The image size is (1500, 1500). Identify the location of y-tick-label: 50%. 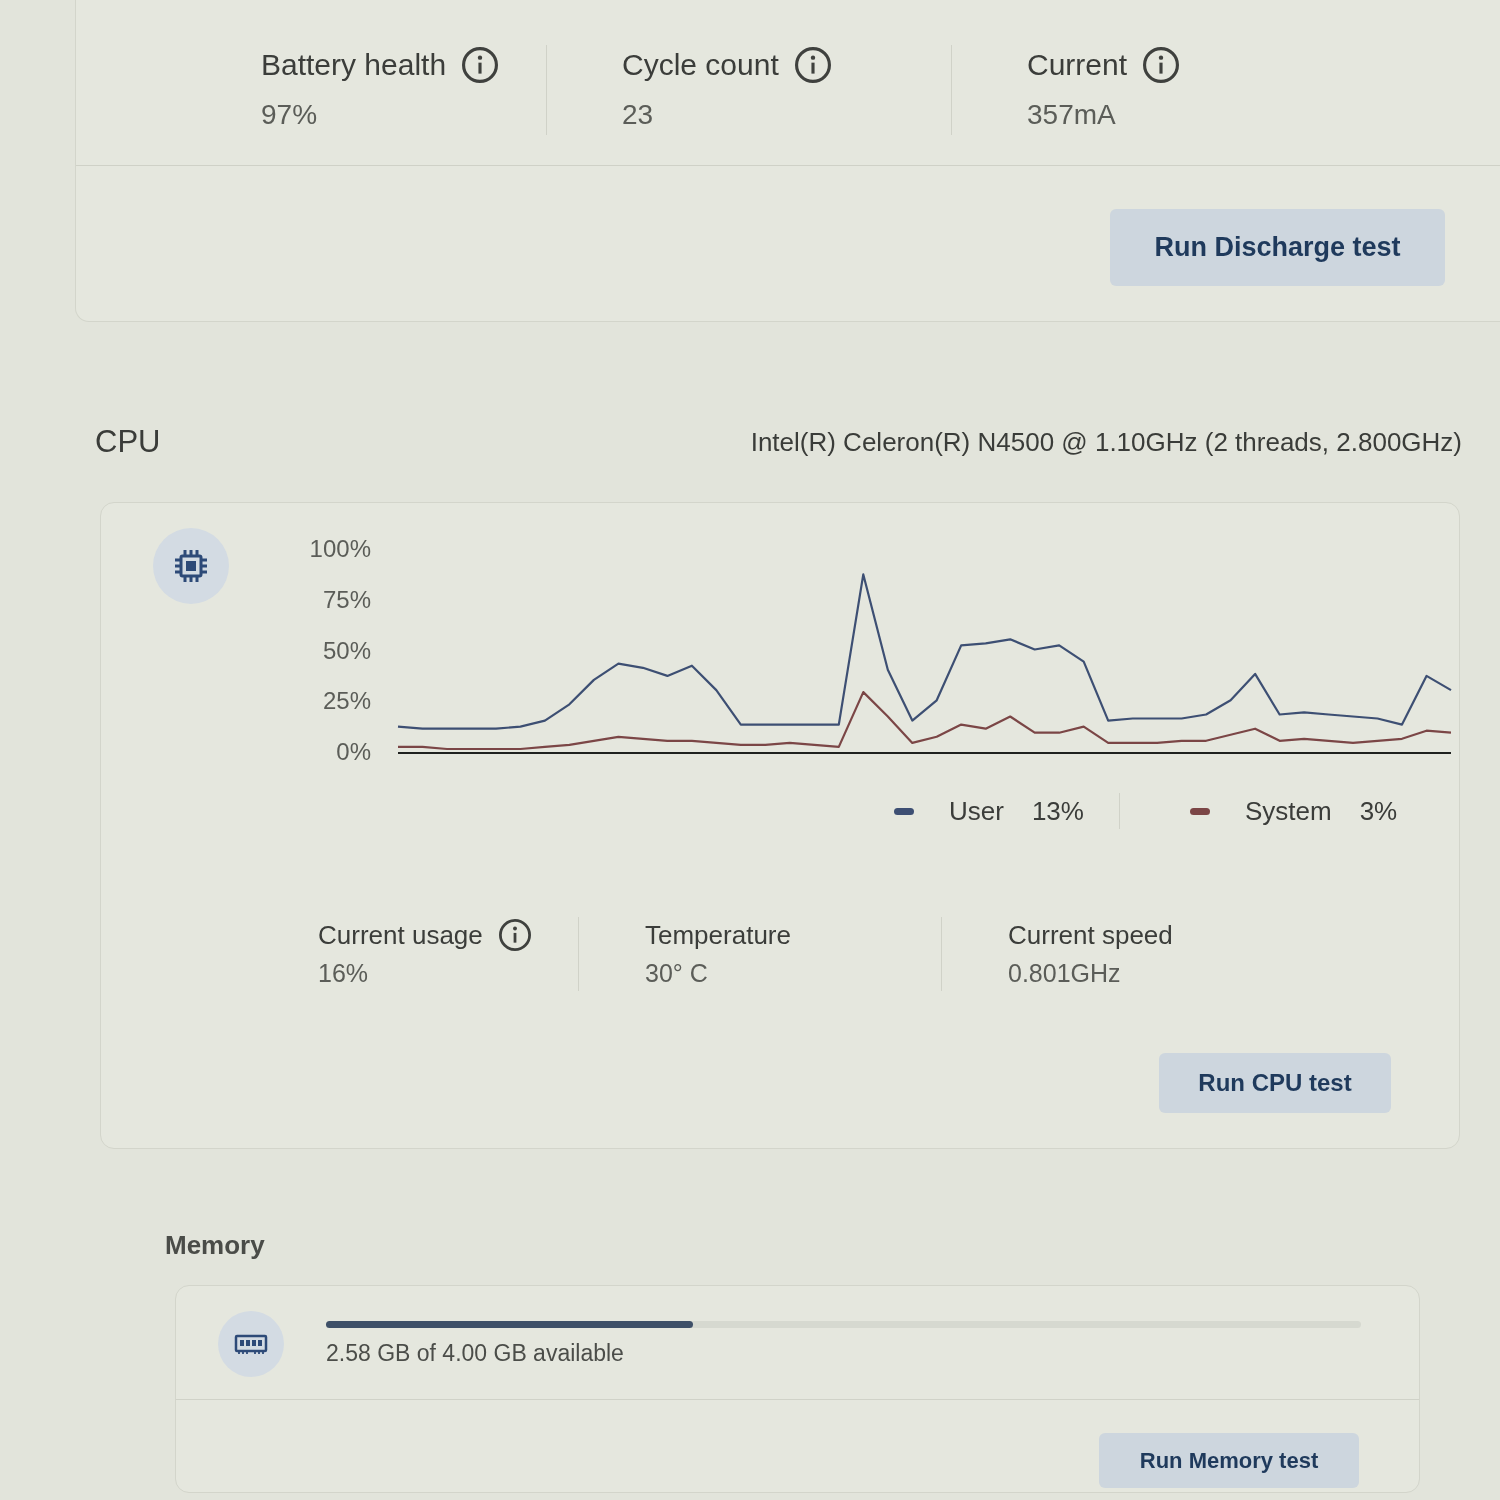
(346, 650).